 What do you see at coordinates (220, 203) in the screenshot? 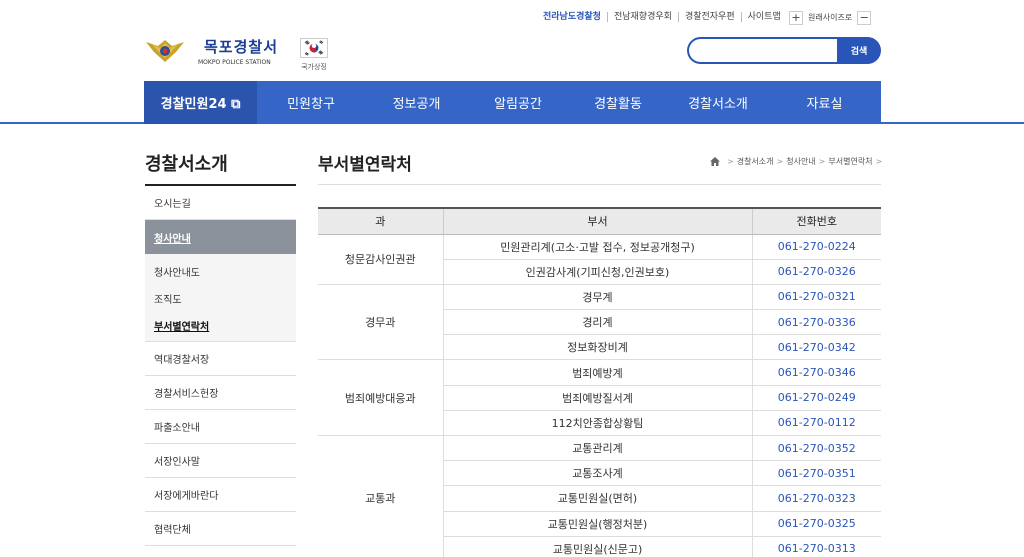
I see `sidebar-item-directions: 오시는길` at bounding box center [220, 203].